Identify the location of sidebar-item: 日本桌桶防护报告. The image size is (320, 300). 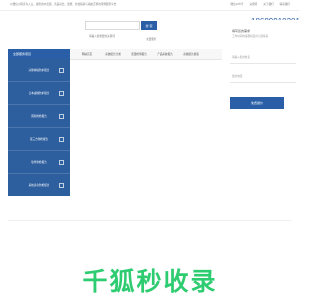
(39, 93).